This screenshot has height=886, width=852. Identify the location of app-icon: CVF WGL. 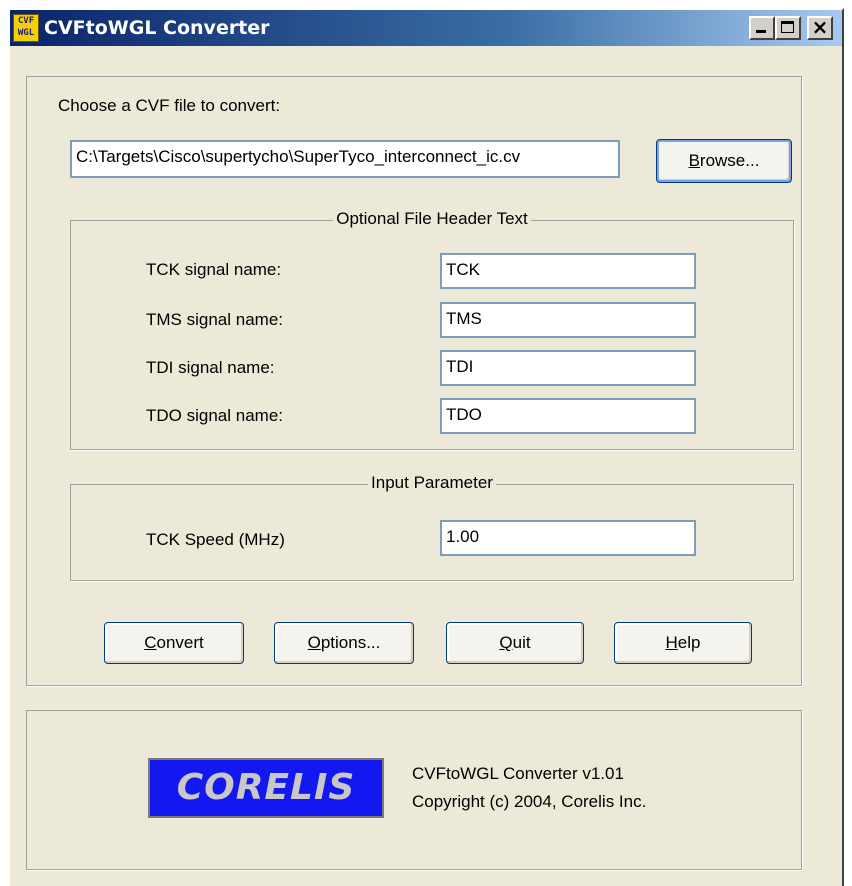
(26, 28).